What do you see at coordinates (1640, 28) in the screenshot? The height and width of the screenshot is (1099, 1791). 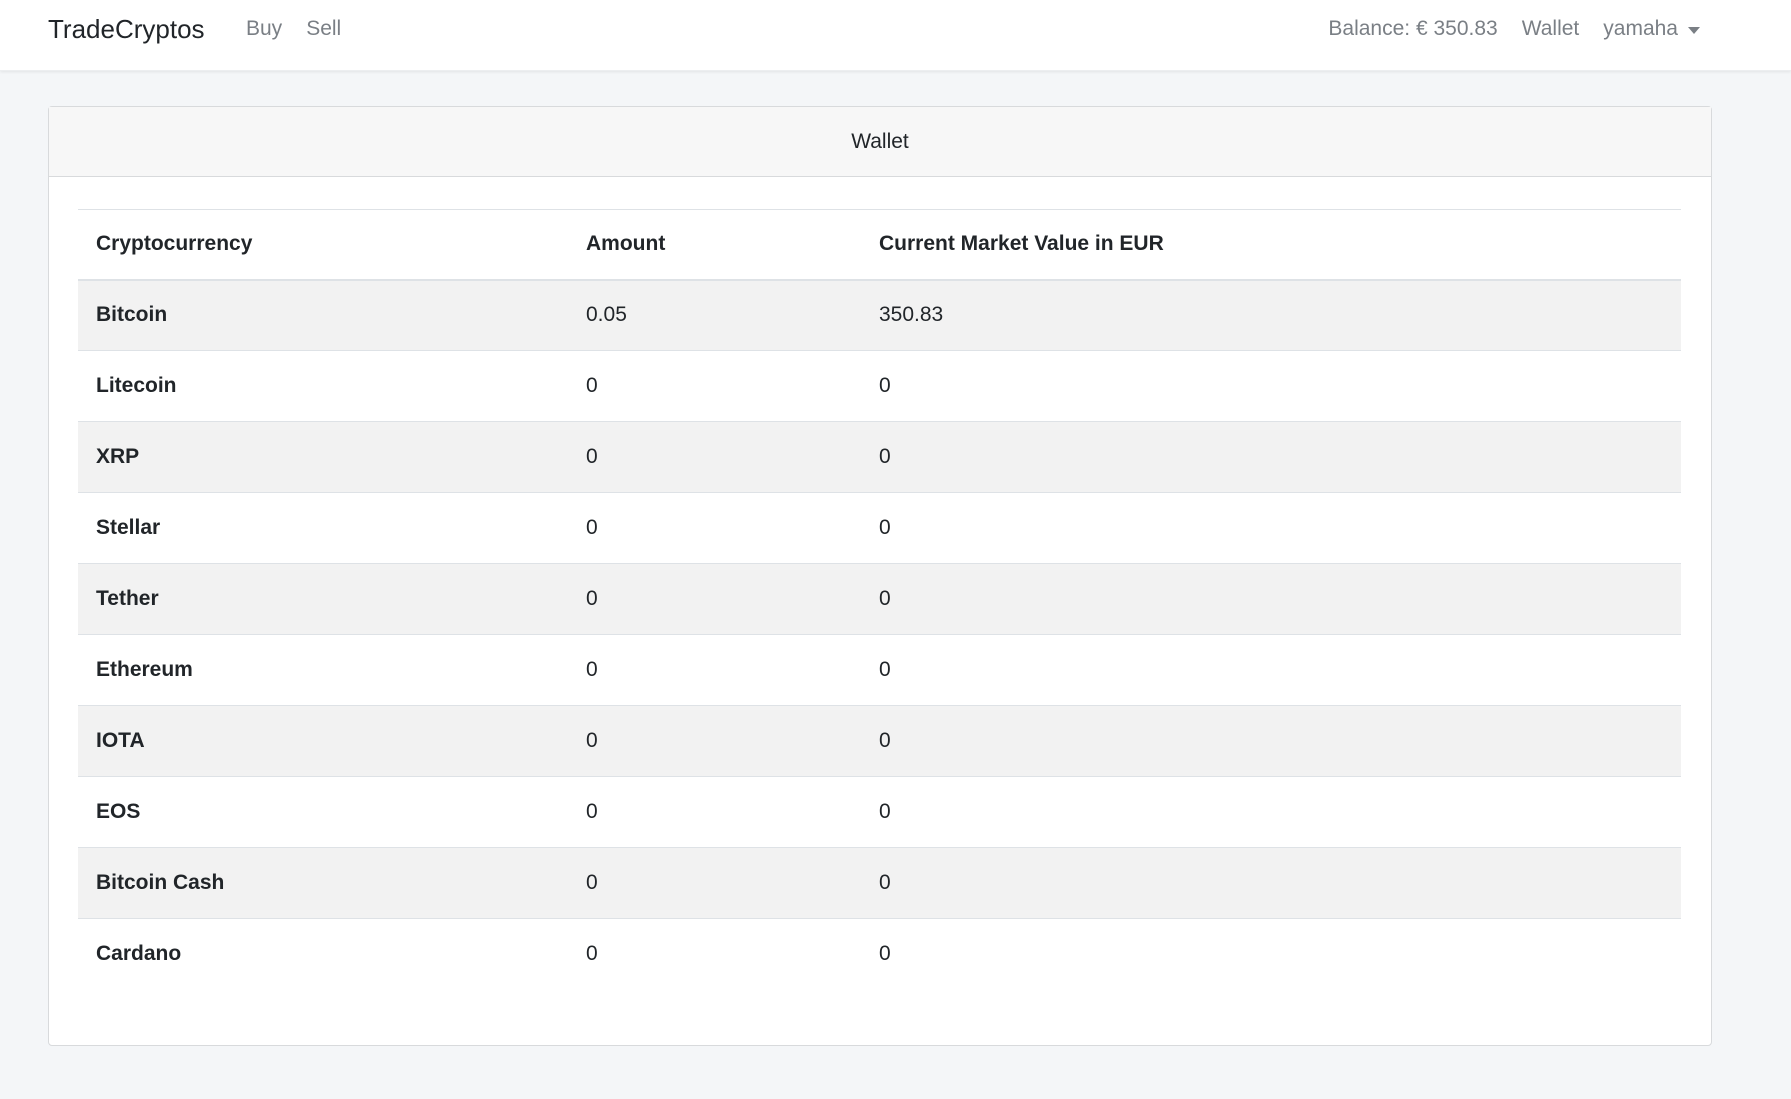 I see `user-name: yamaha` at bounding box center [1640, 28].